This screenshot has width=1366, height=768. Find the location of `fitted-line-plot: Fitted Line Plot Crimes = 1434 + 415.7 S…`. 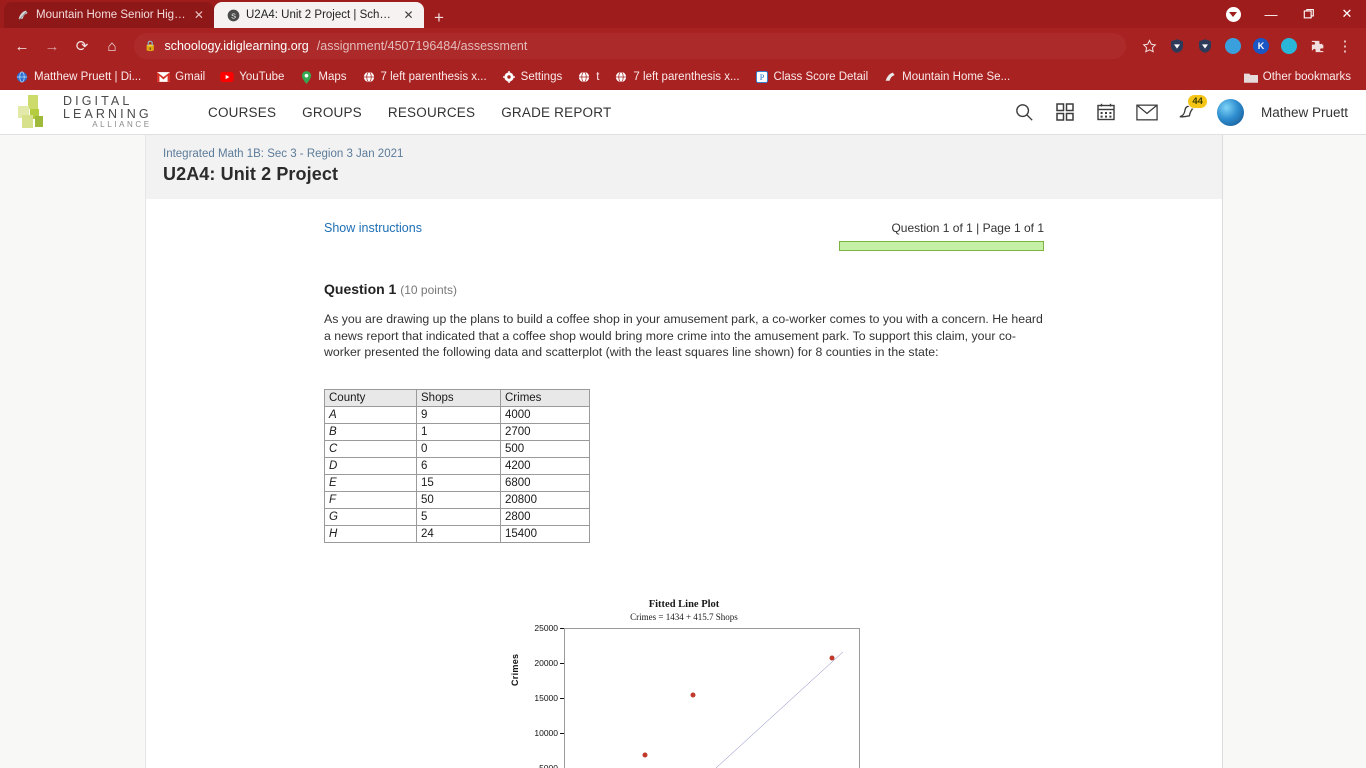

fitted-line-plot: Fitted Line Plot Crimes = 1434 + 415.7 S… is located at coordinates (684, 683).